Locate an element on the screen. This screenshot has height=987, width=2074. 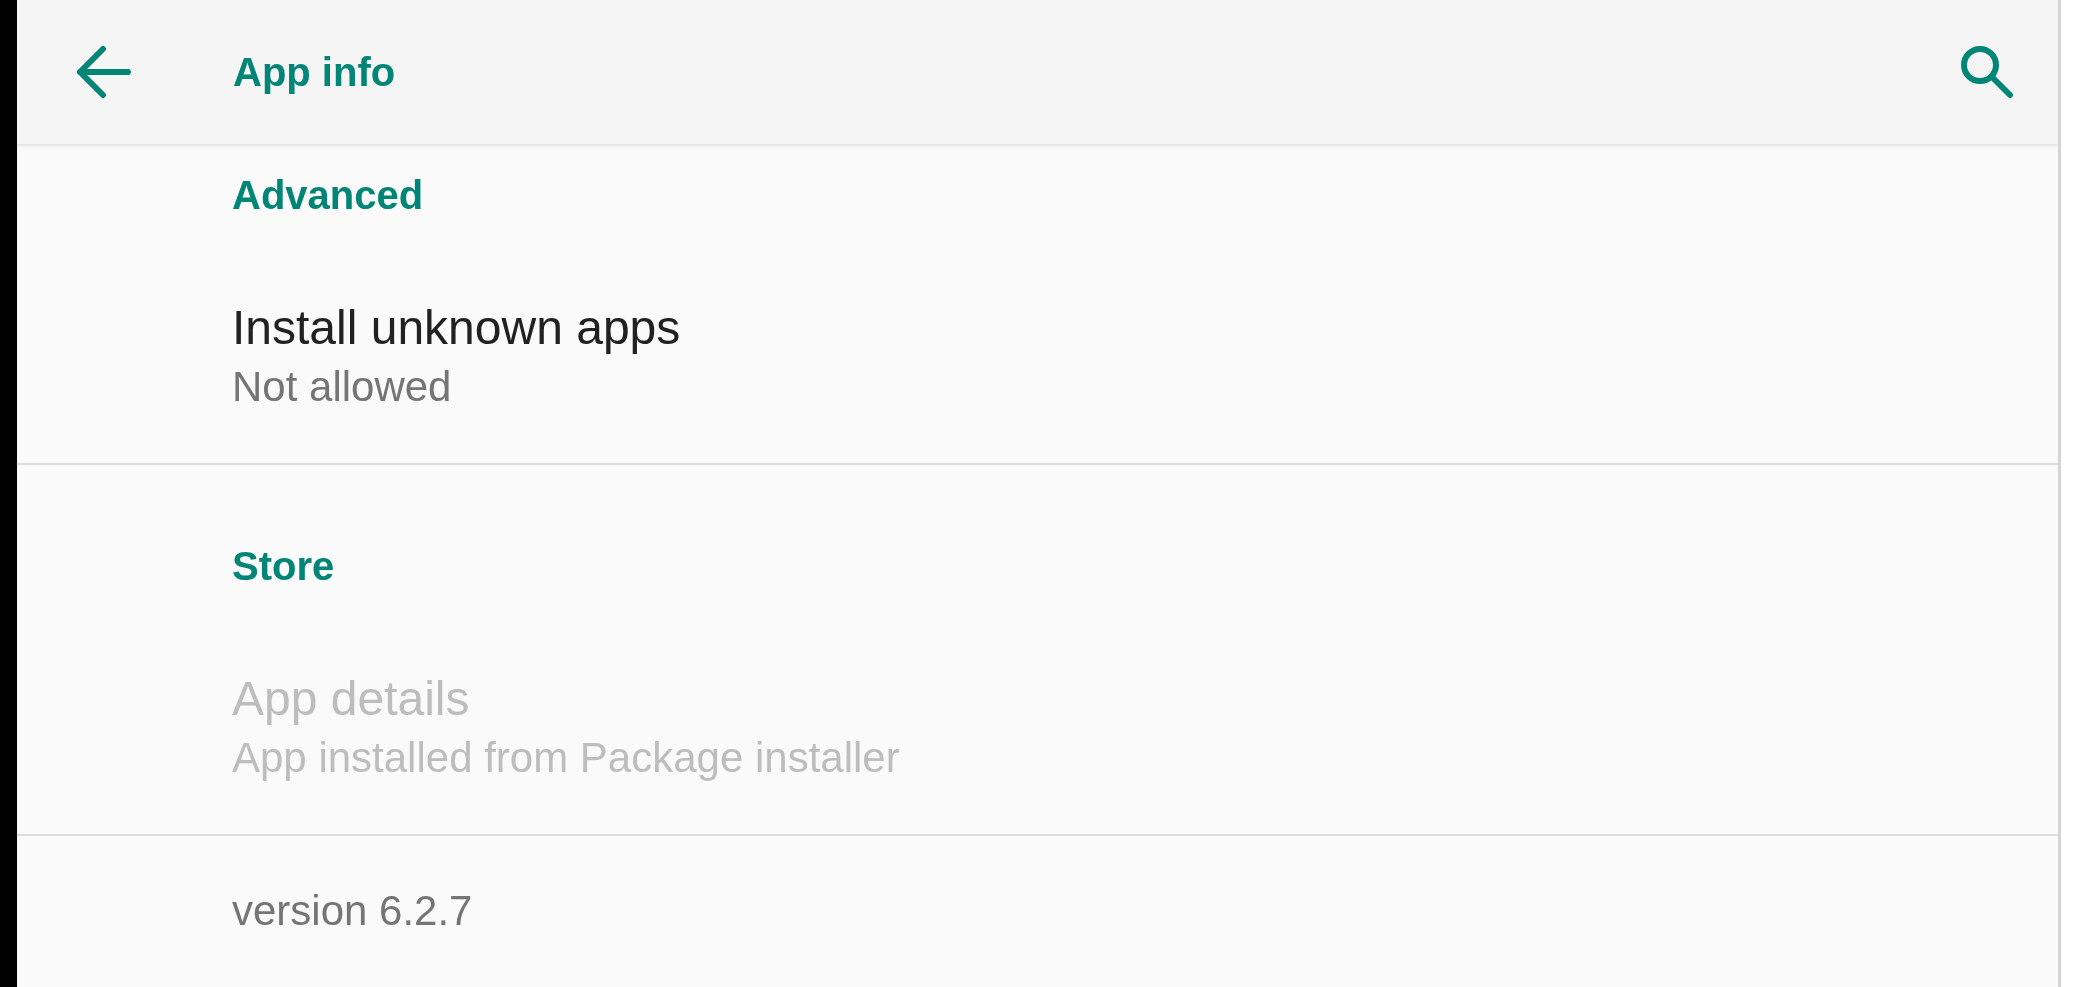
setting-title: Install unknown apps is located at coordinates (456, 328).